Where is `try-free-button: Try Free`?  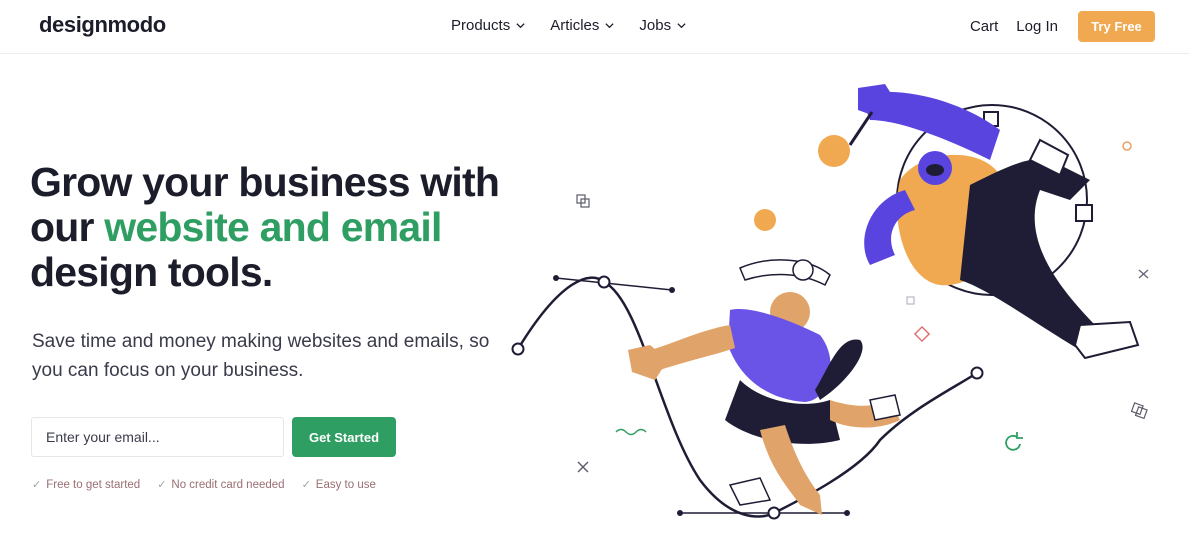
try-free-button: Try Free is located at coordinates (1116, 26).